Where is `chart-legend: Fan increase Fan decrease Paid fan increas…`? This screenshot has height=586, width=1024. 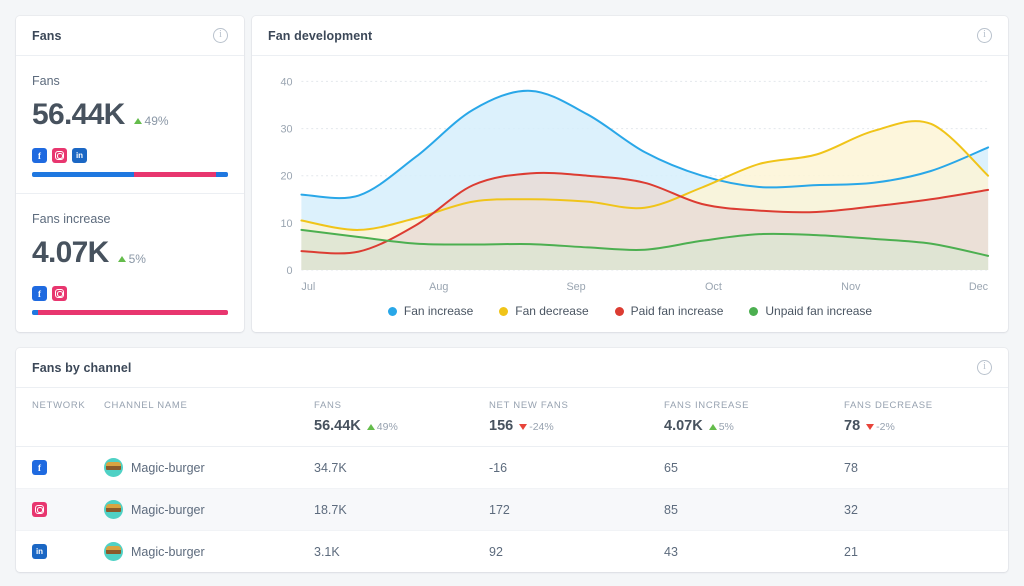
chart-legend: Fan increase Fan decrease Paid fan increas… is located at coordinates (630, 317).